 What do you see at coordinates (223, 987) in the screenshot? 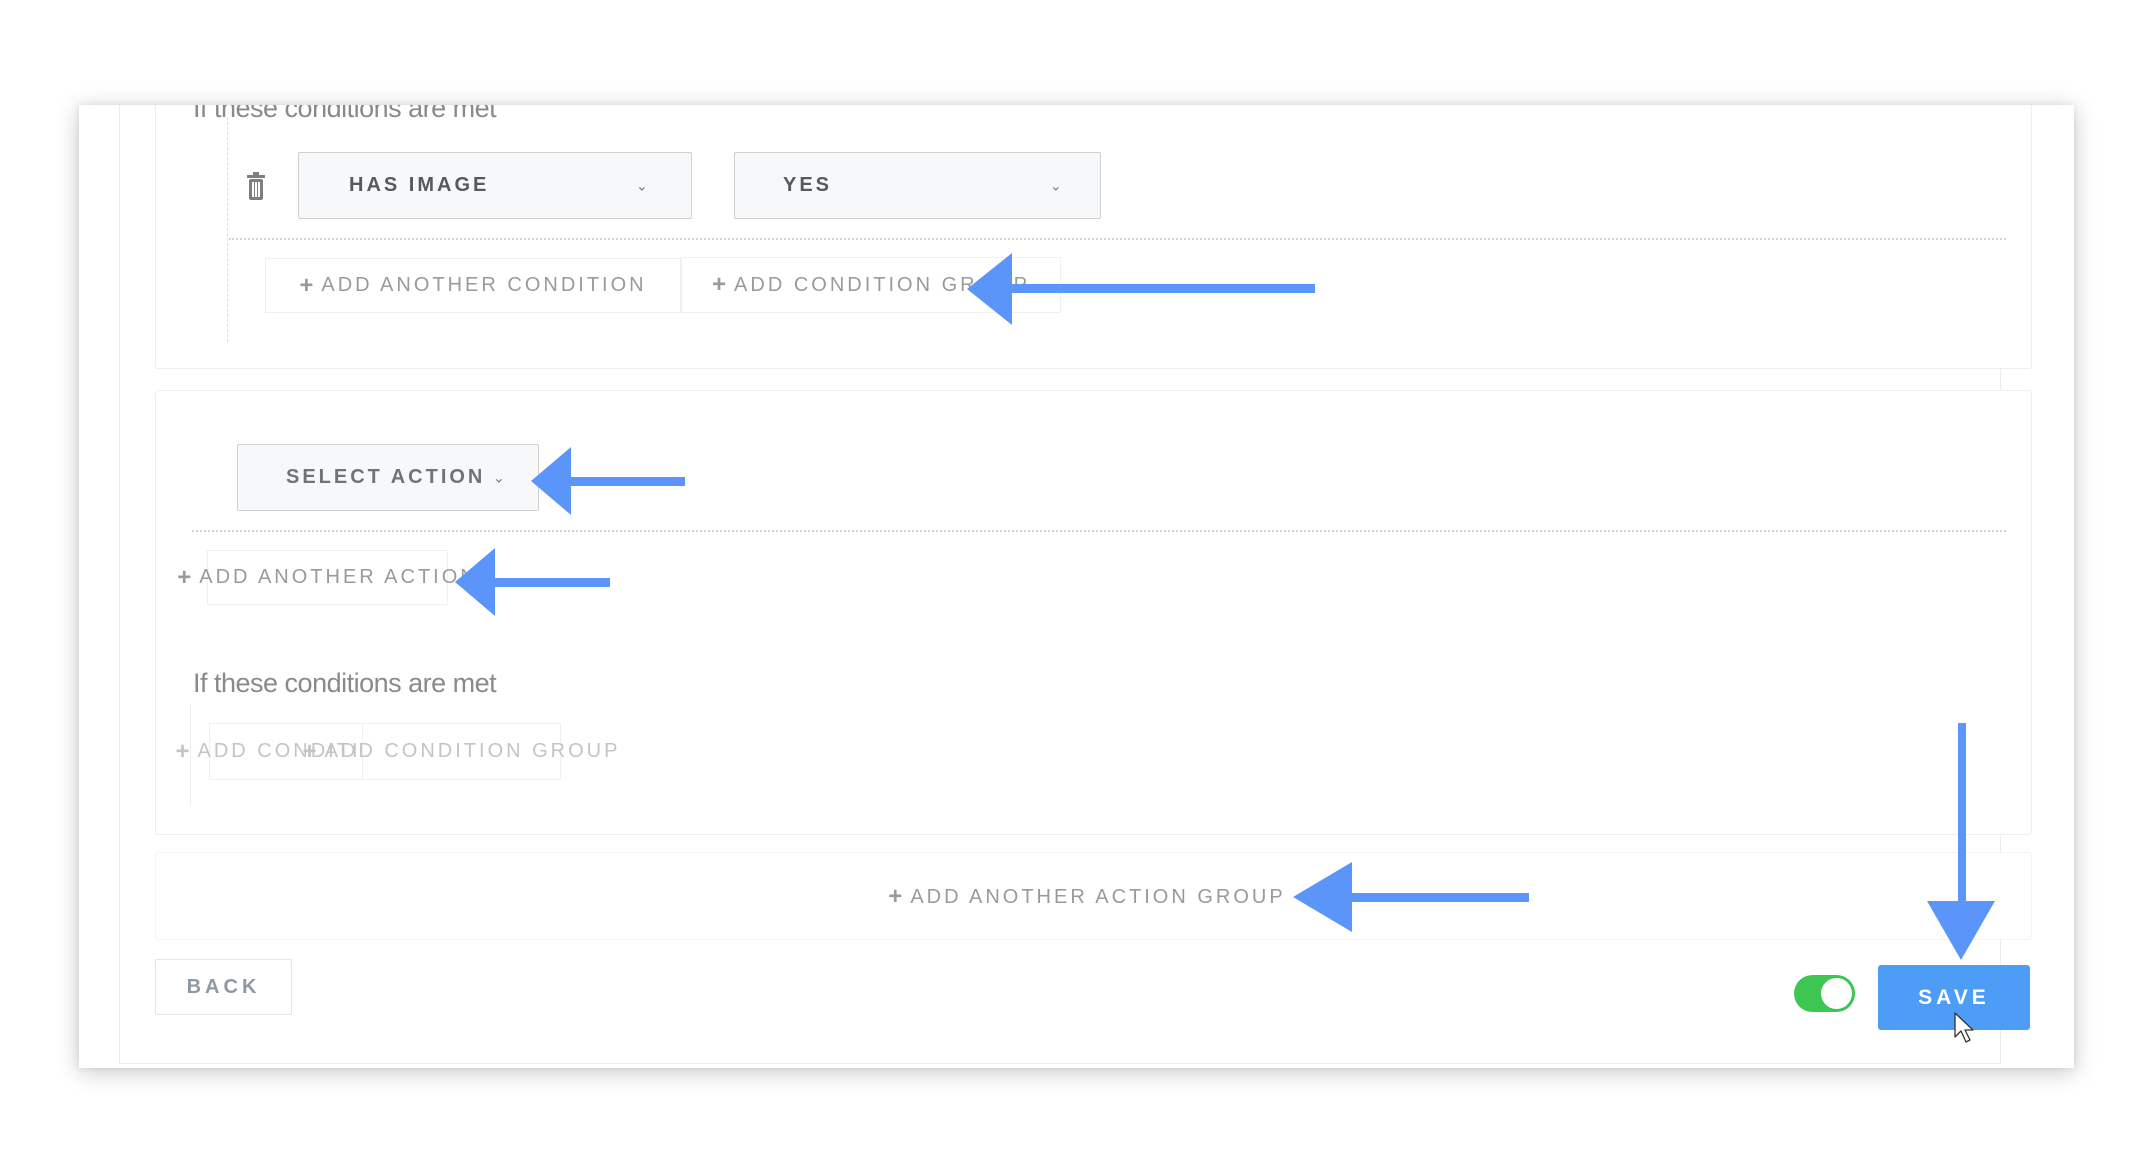
I see `back-button: BACK` at bounding box center [223, 987].